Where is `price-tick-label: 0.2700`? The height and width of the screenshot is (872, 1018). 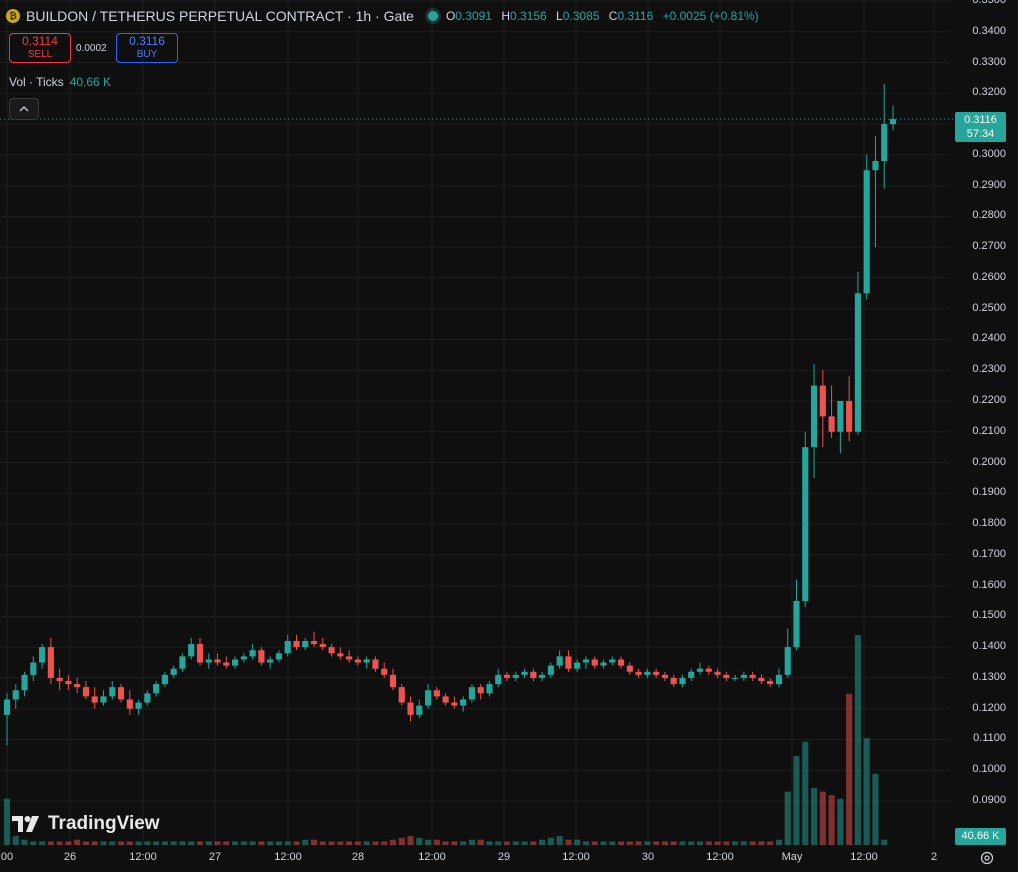
price-tick-label: 0.2700 is located at coordinates (989, 246).